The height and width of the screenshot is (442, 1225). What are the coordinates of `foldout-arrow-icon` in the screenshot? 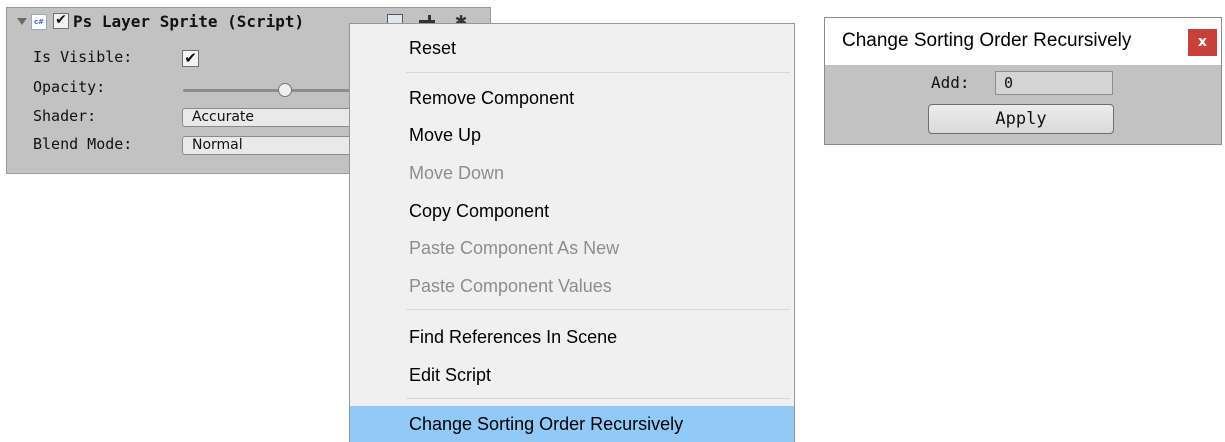 It's located at (22, 21).